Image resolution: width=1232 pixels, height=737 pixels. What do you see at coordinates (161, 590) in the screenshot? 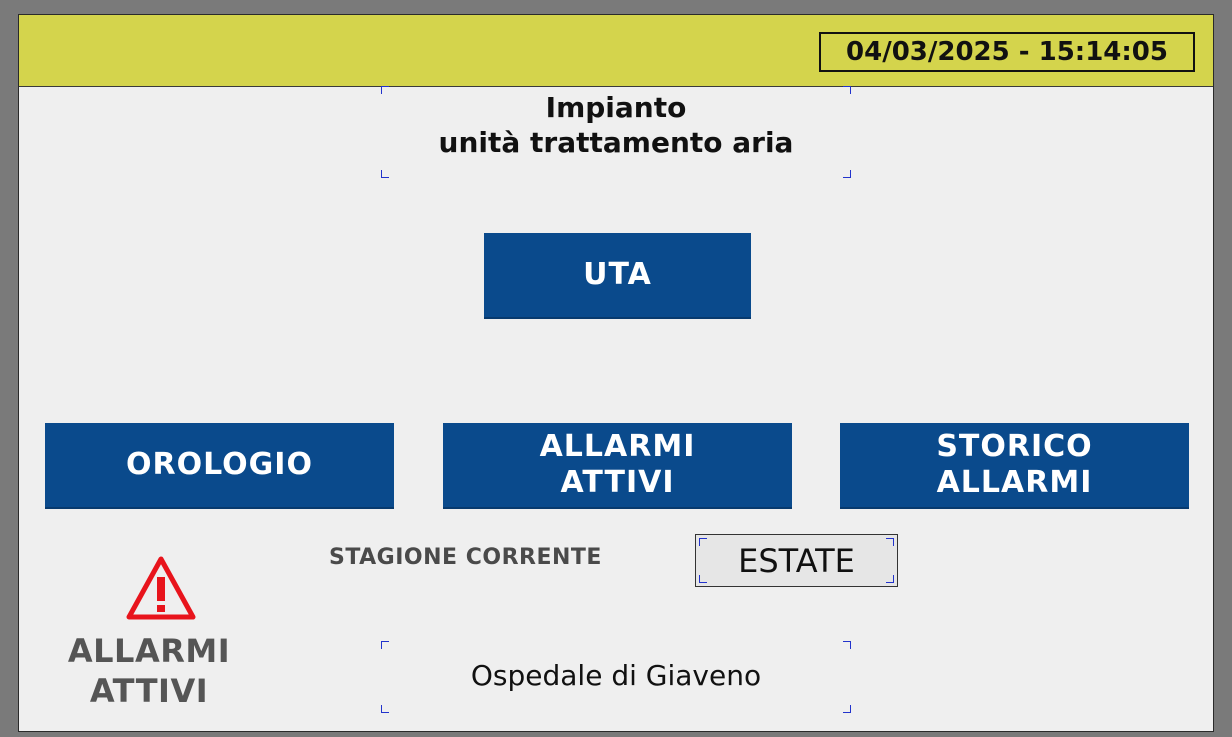
I see `warning-triangle-icon` at bounding box center [161, 590].